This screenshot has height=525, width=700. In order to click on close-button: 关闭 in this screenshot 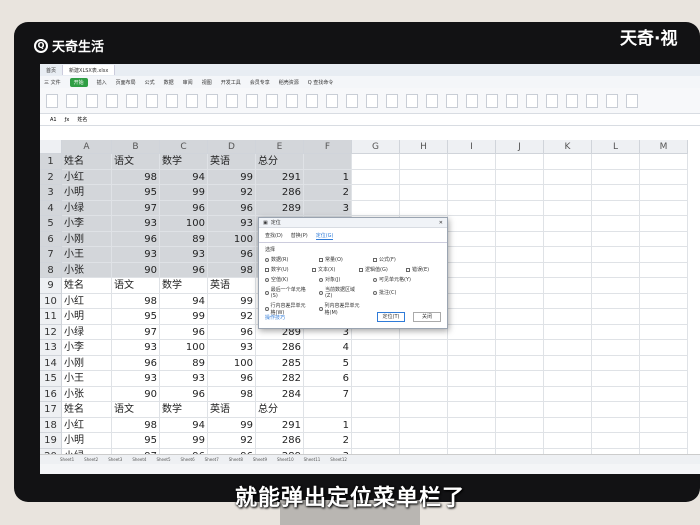, I will do `click(427, 317)`.